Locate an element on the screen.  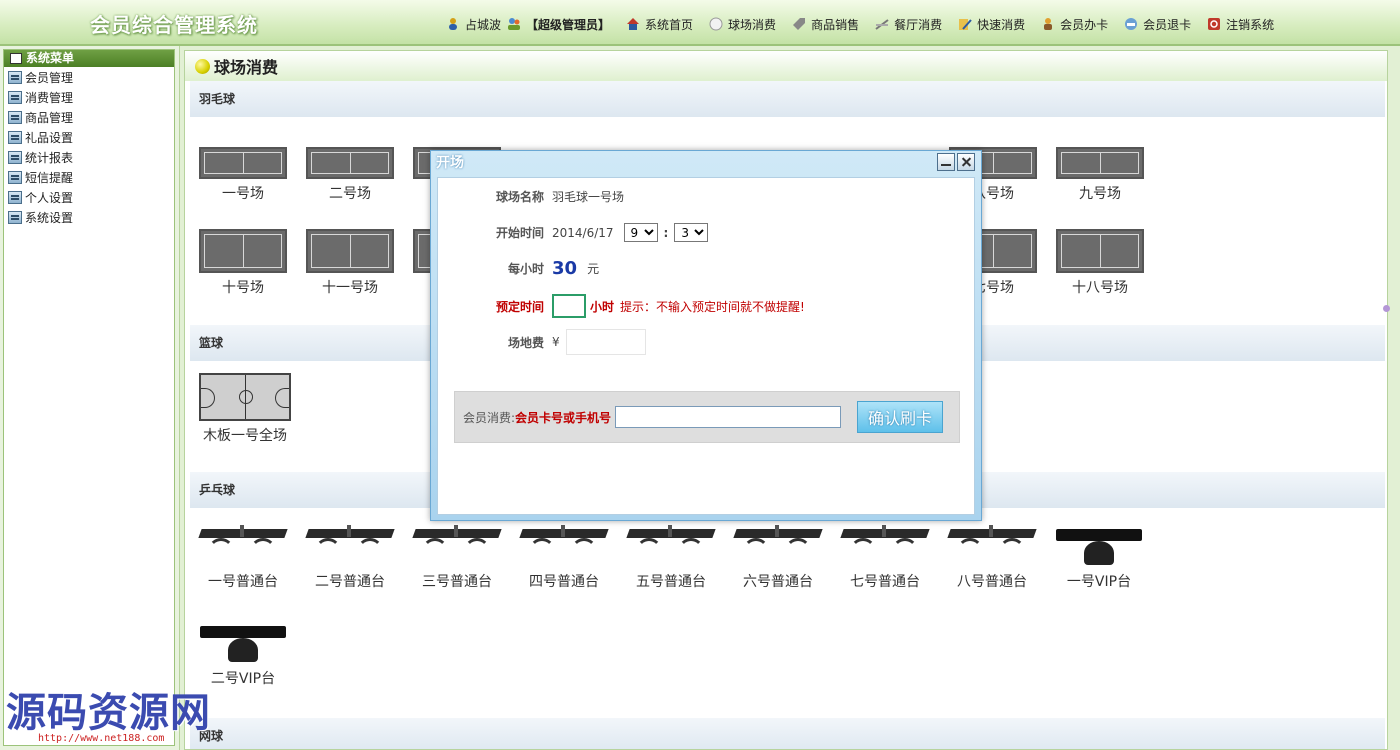
nav-goods-label: 商品销售 is located at coordinates (835, 24).